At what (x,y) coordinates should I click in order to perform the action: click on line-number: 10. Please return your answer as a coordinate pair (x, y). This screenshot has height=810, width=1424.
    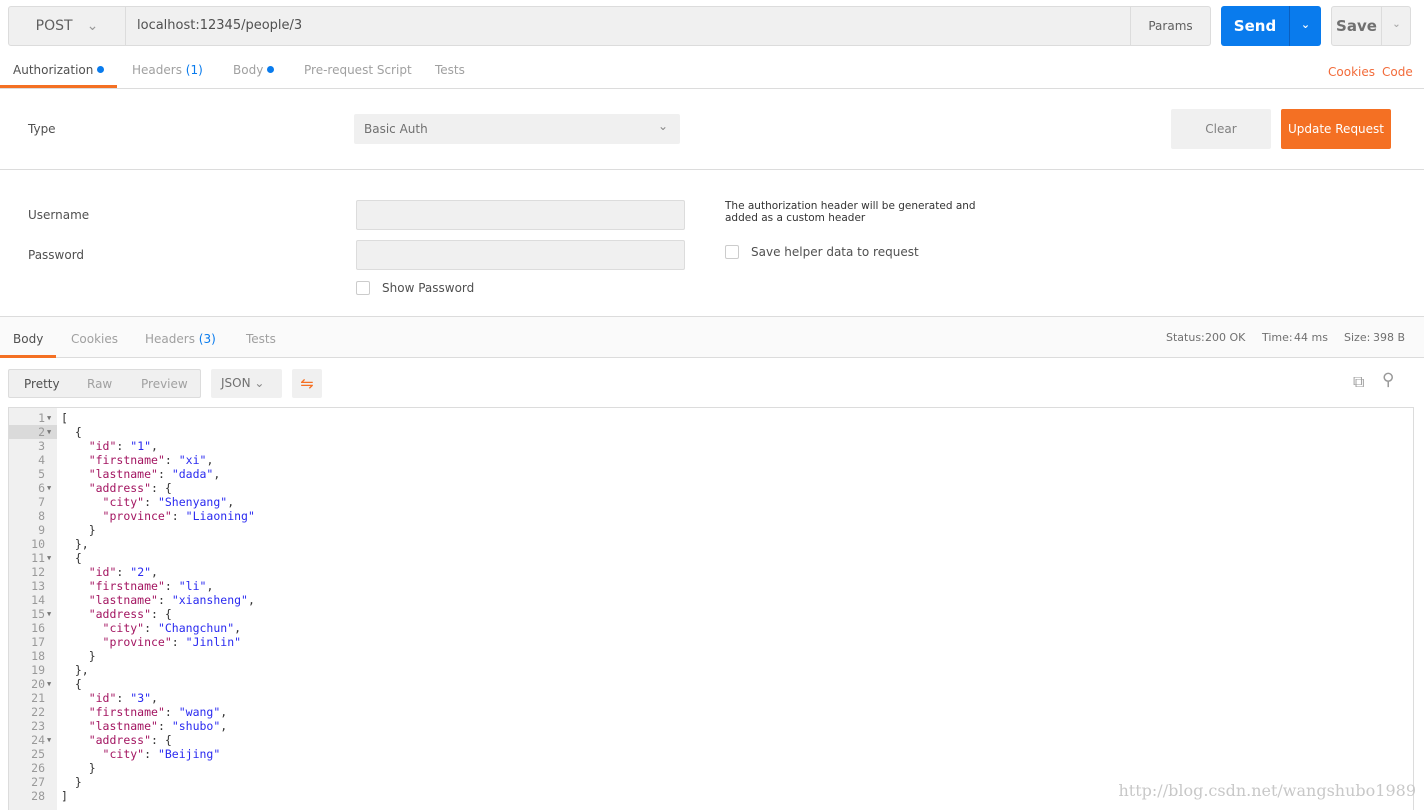
    Looking at the image, I should click on (38, 544).